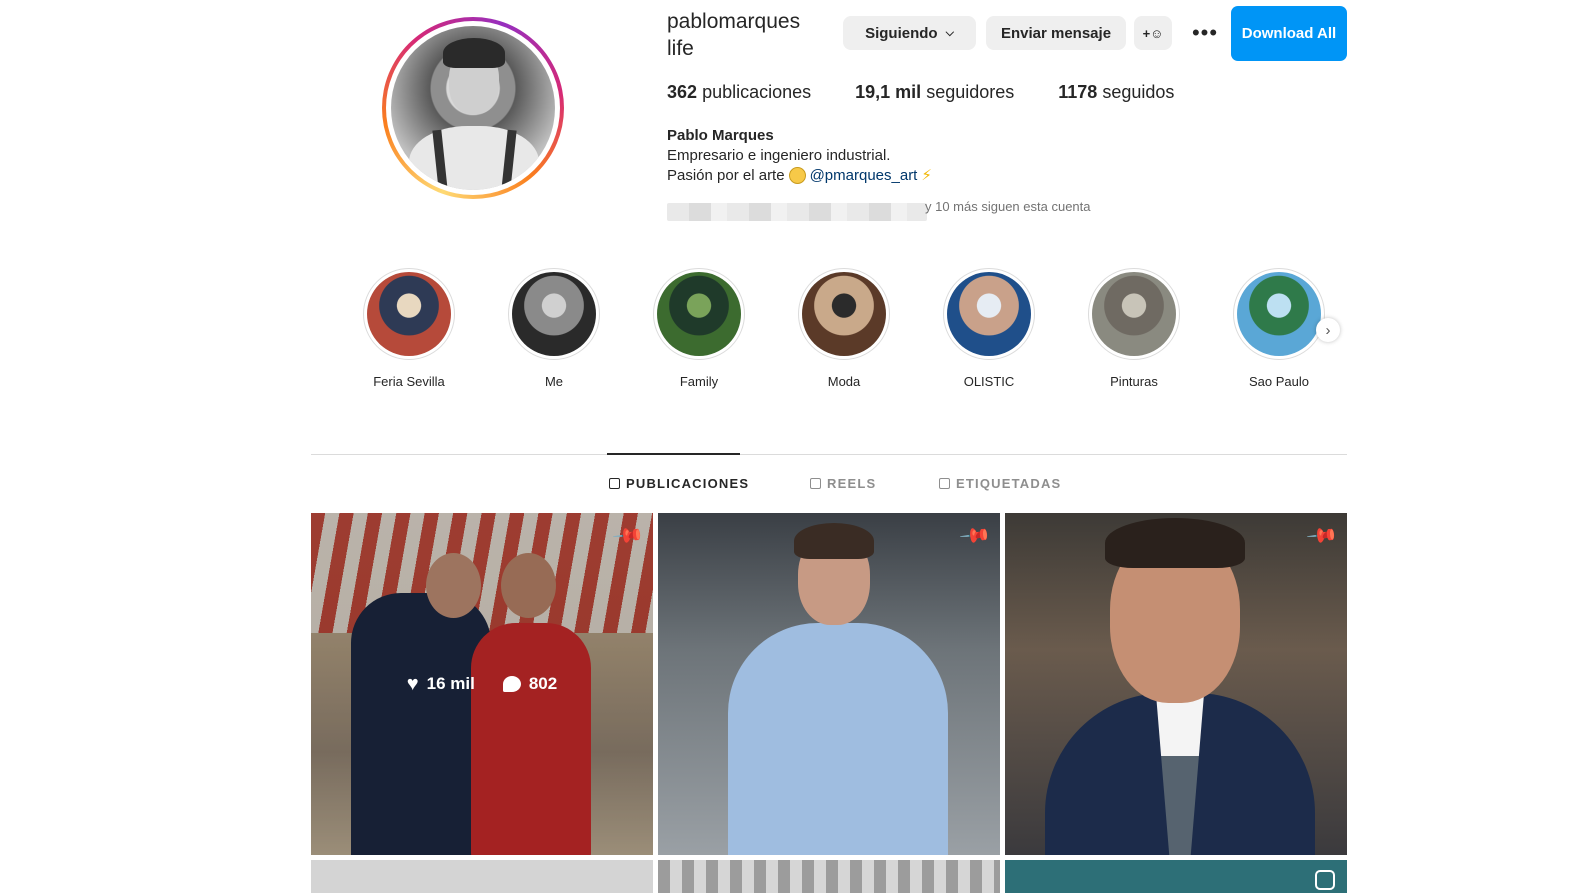  What do you see at coordinates (412, 683) in the screenshot?
I see `heart-icon: ♥` at bounding box center [412, 683].